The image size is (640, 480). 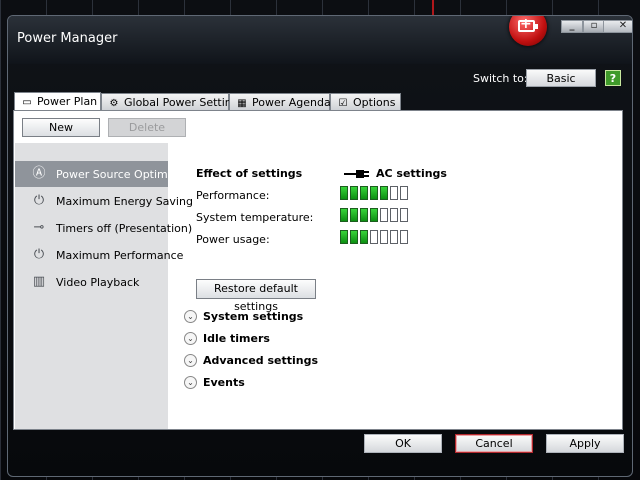 I want to click on tab-power-agendas: ▦ Power Agendas, so click(x=282, y=101).